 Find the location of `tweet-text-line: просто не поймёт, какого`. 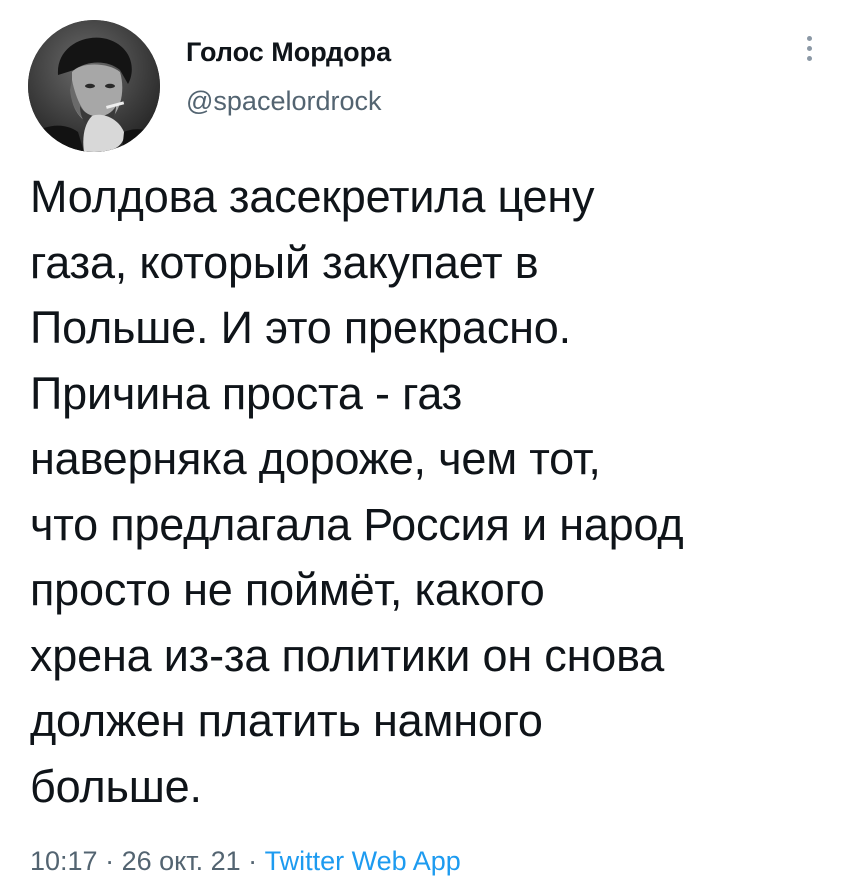

tweet-text-line: просто не поймёт, какого is located at coordinates (287, 589).